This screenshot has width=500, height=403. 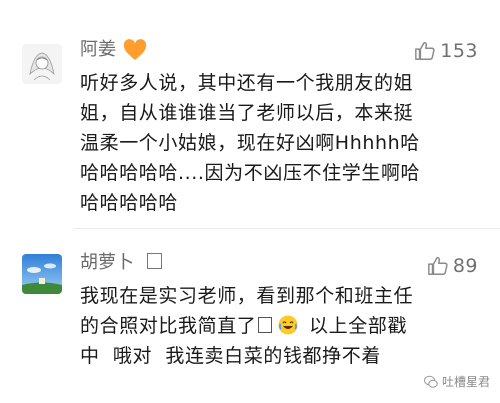 I want to click on like-count: 153, so click(x=459, y=51).